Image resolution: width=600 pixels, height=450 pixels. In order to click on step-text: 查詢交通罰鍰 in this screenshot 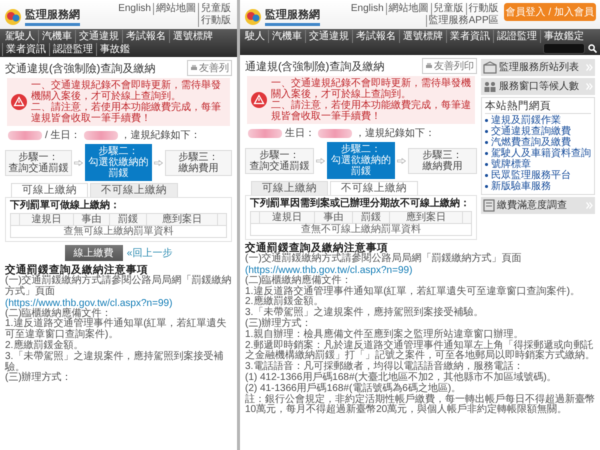, I will do `click(38, 168)`.